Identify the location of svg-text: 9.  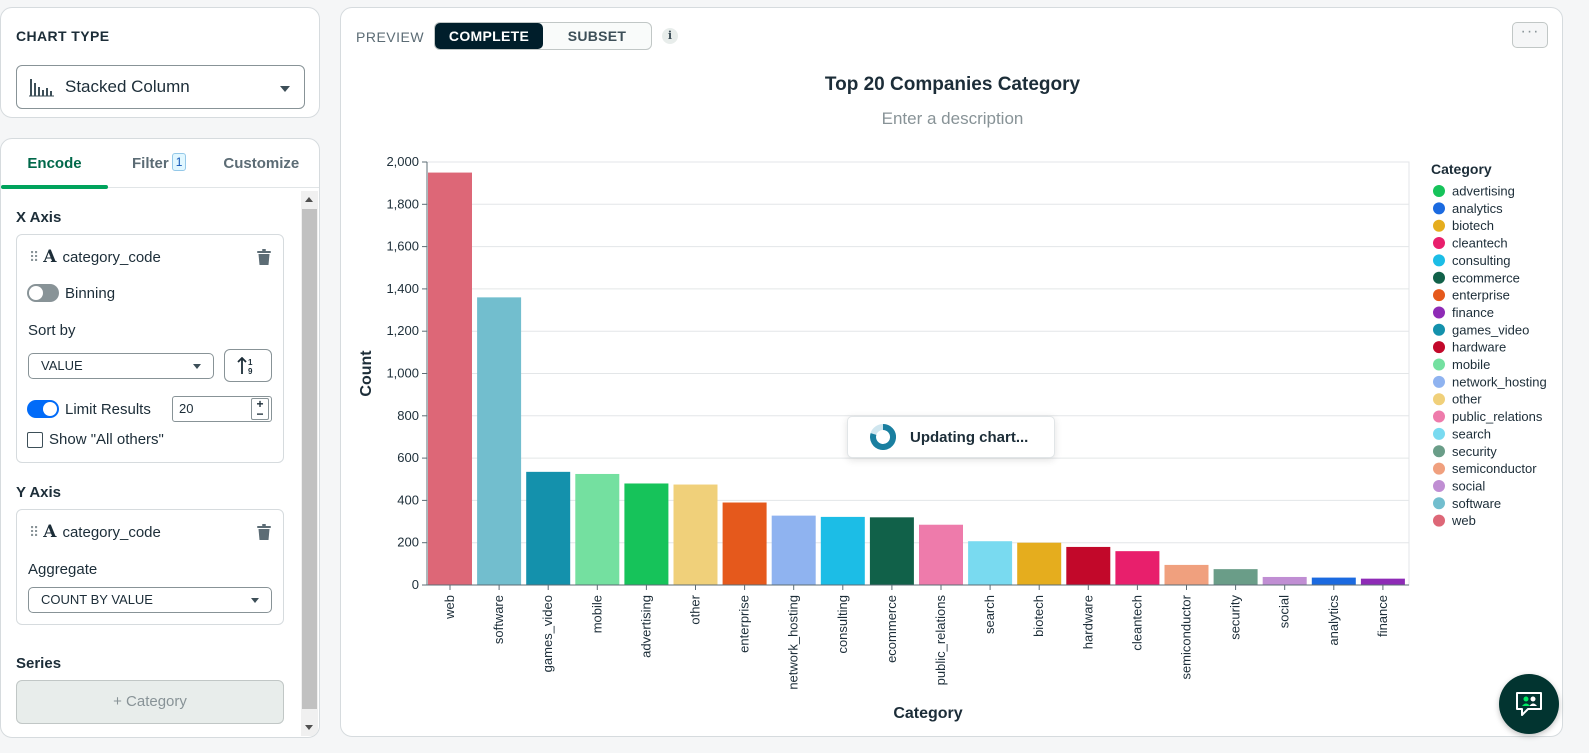
(250, 371).